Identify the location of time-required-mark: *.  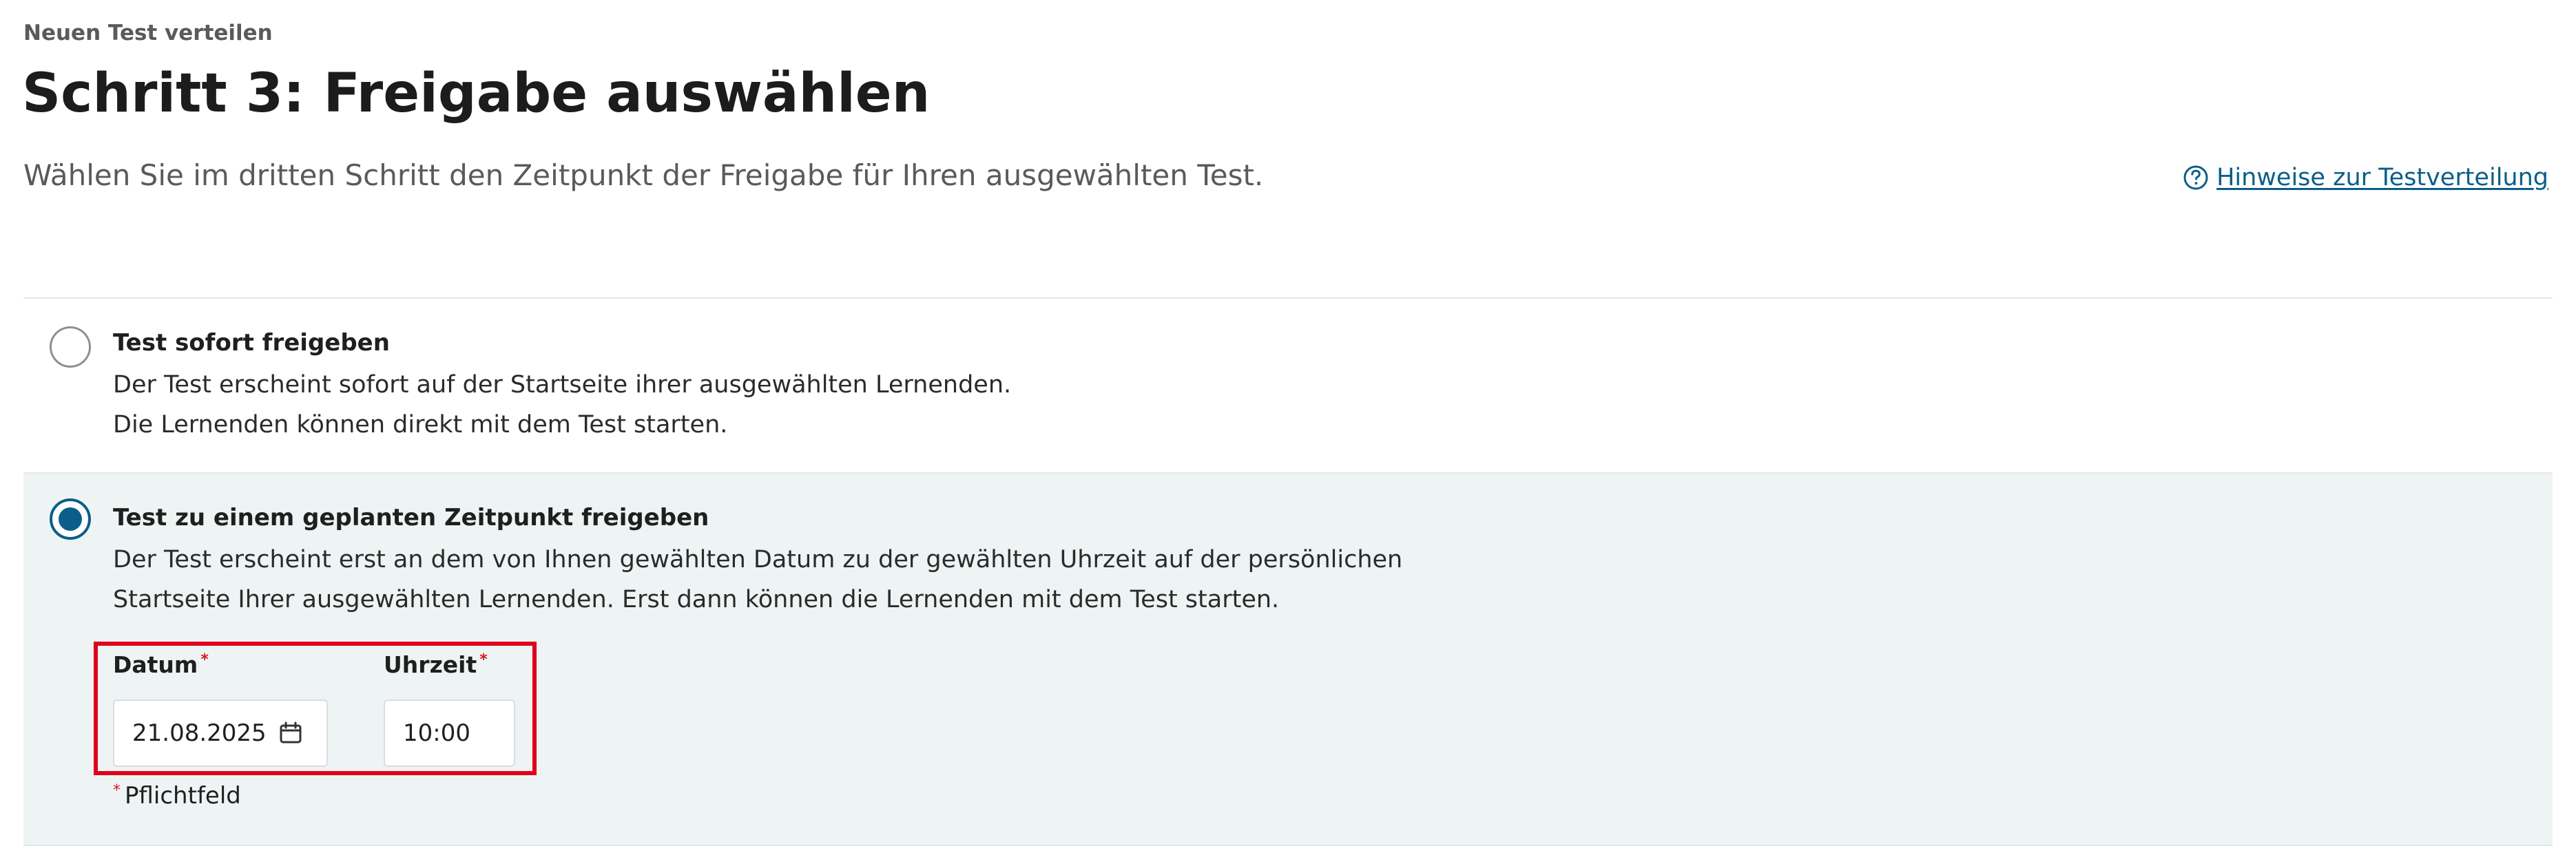
(483, 659).